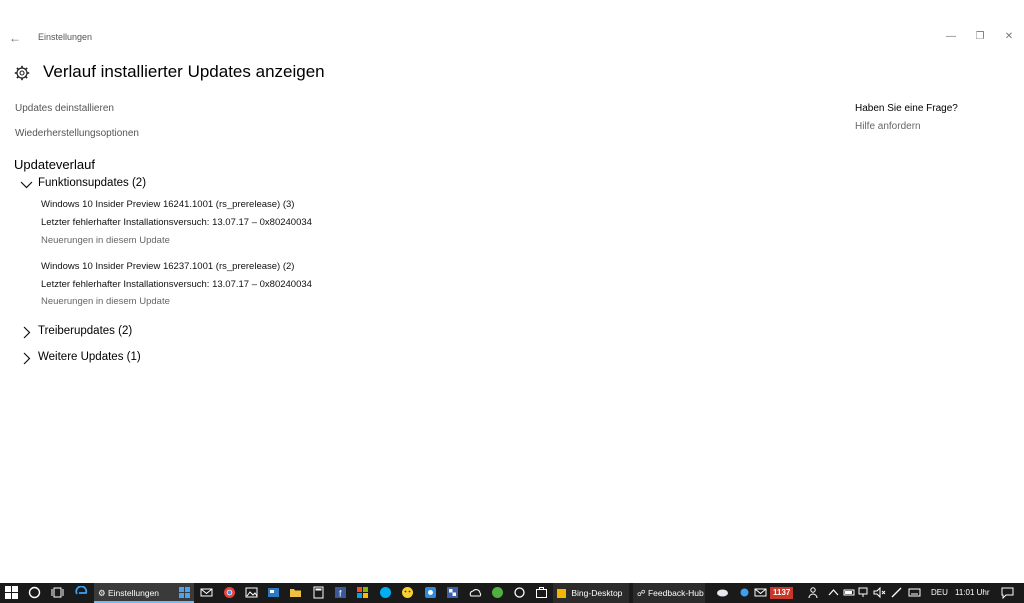 The height and width of the screenshot is (603, 1024). I want to click on edge-browser-icon, so click(81, 592).